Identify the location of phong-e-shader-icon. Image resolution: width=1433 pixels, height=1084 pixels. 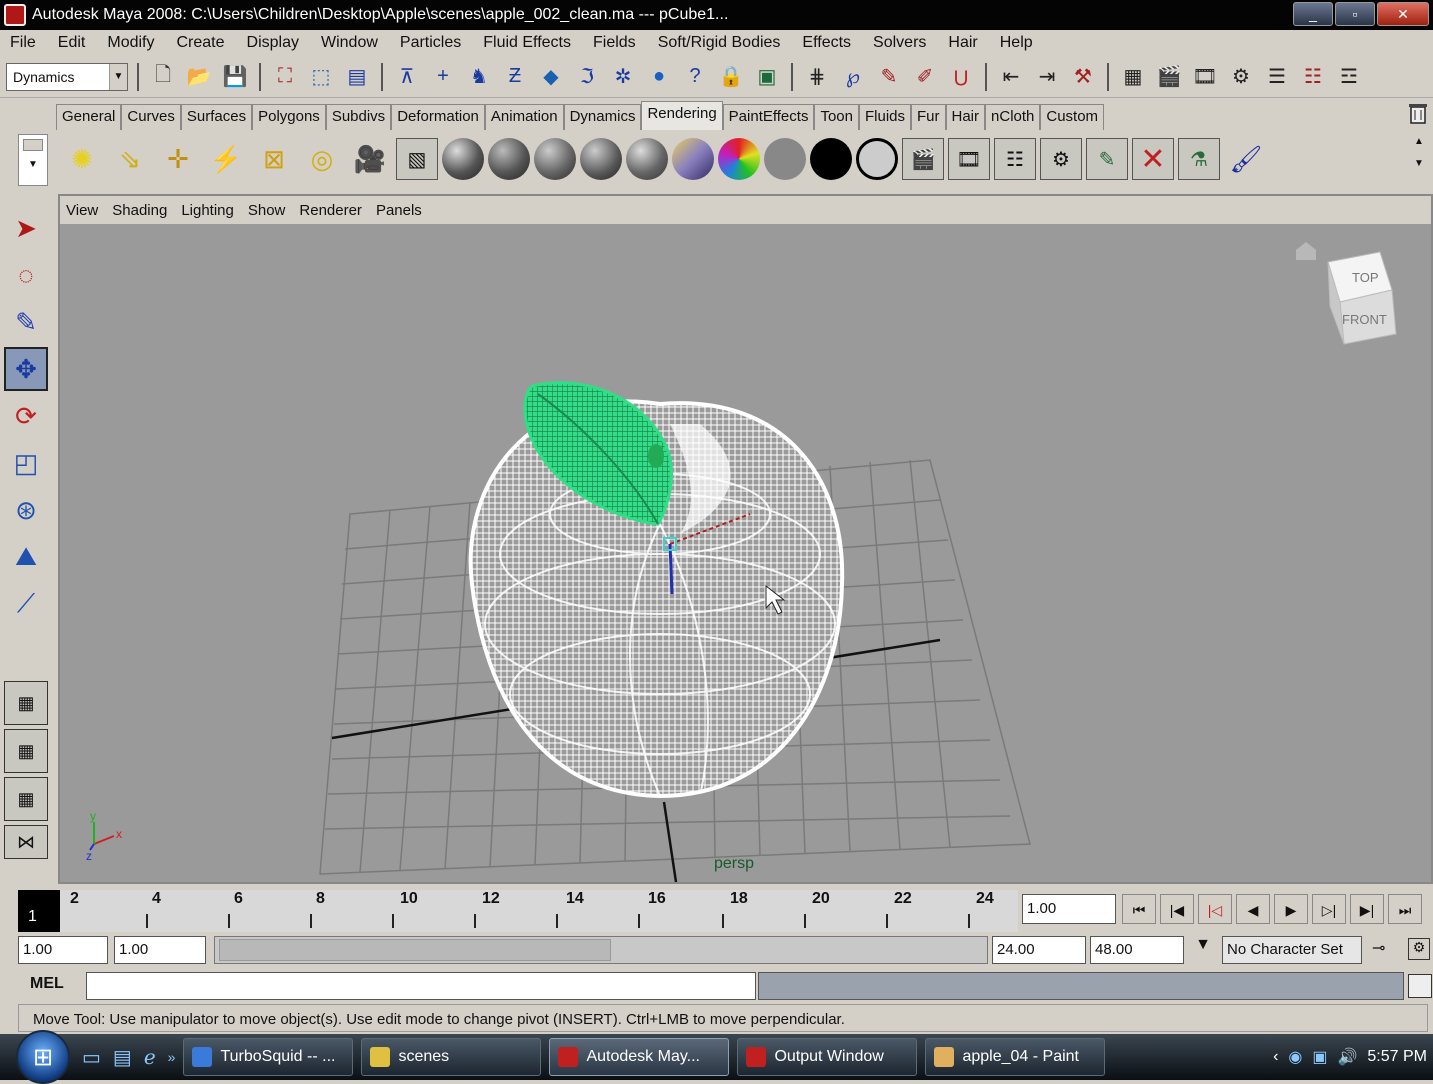
(601, 159).